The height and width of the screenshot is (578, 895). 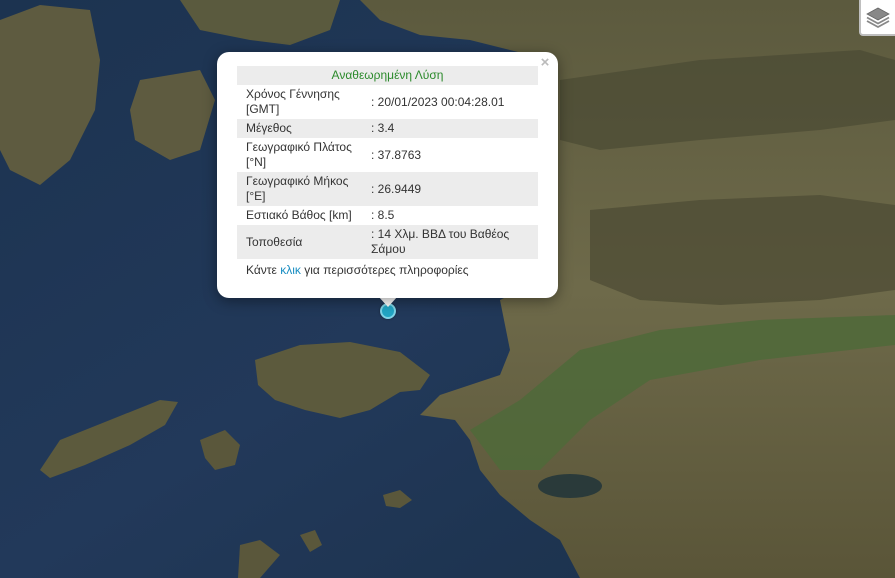 I want to click on table-row: Εστιακό Βάθος [km] : 8.5, so click(x=387, y=215).